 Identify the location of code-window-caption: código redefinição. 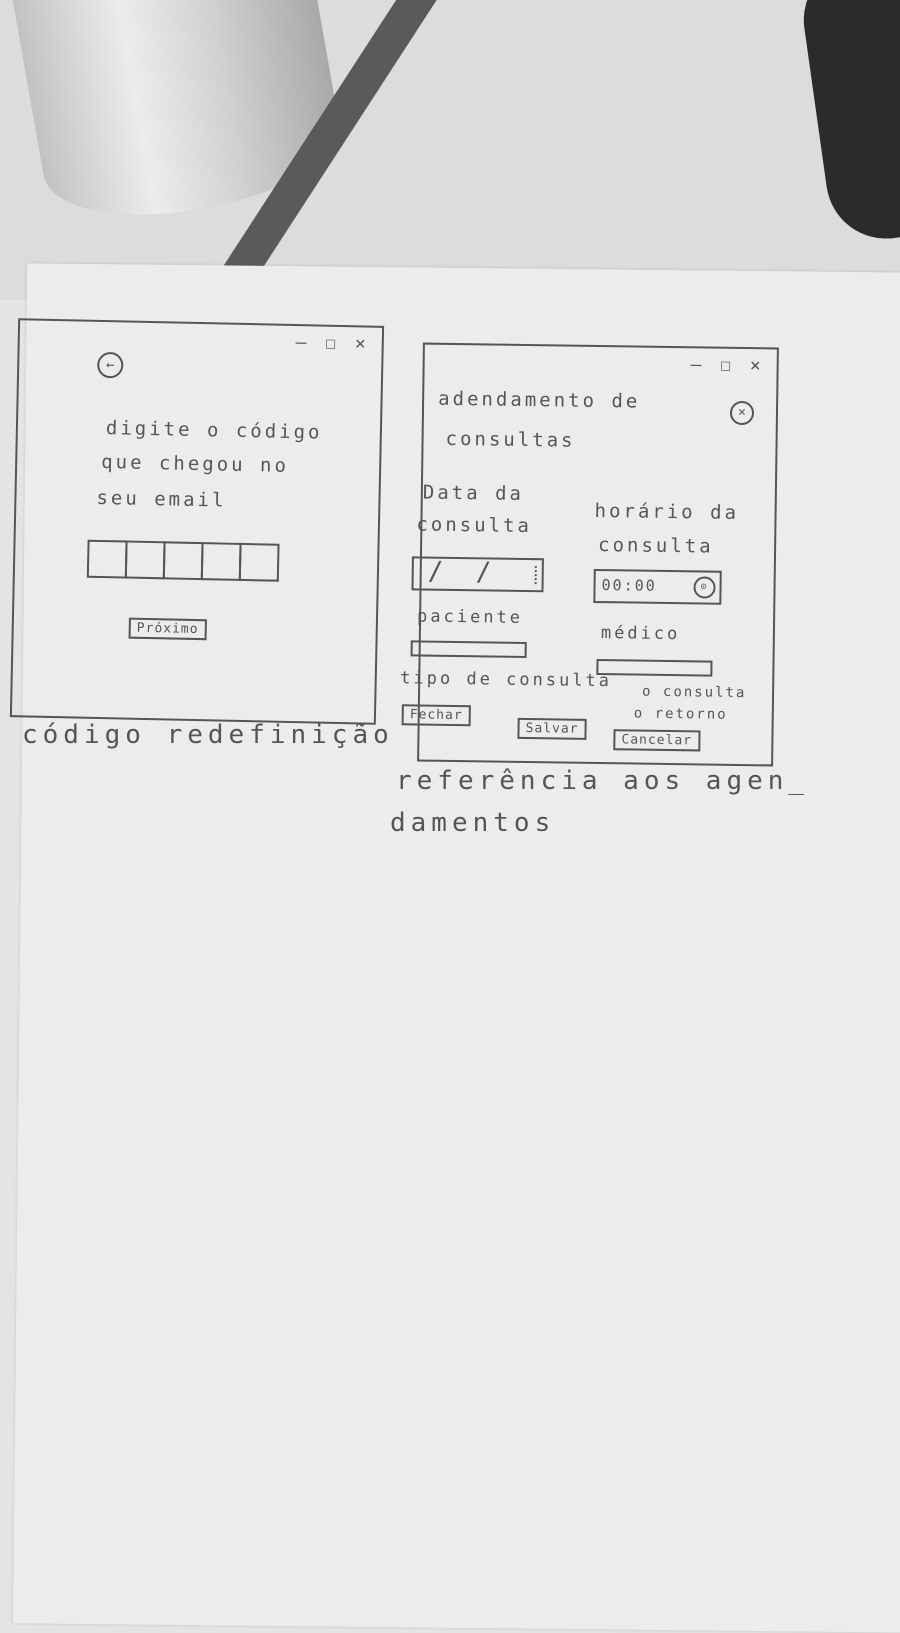
(208, 735).